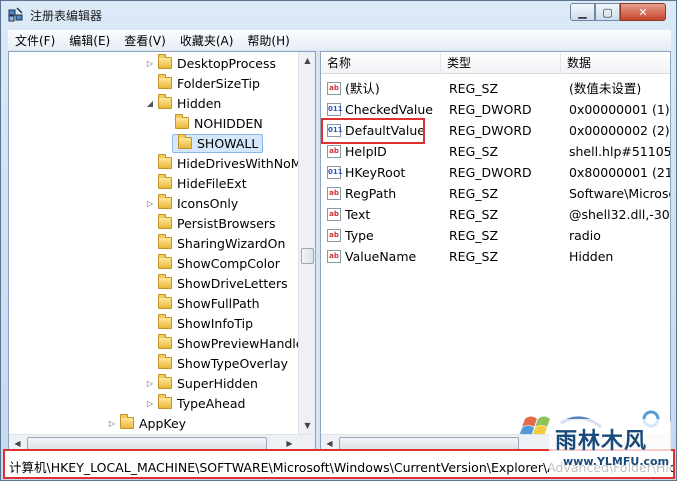 Image resolution: width=677 pixels, height=481 pixels. I want to click on value-row: ab RegPath REG_SZ Software\Microso, so click(496, 193).